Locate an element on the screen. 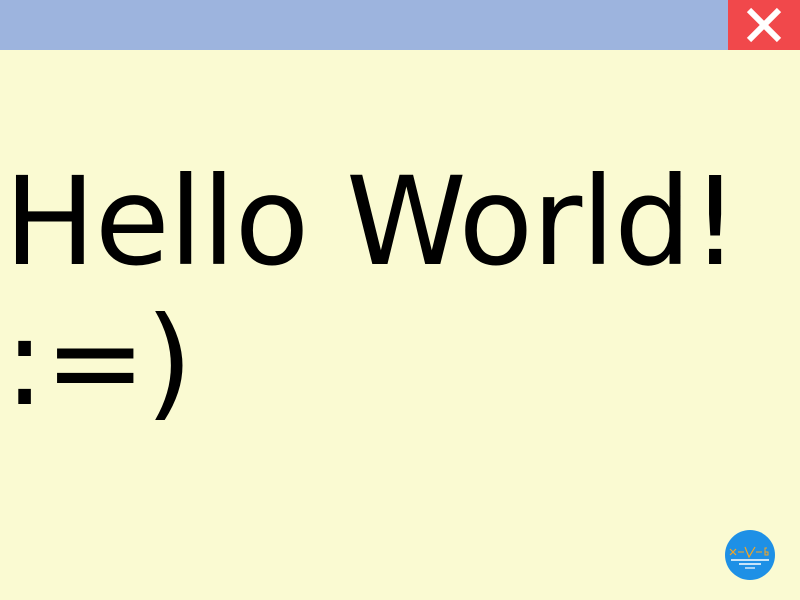 Image resolution: width=800 pixels, height=600 pixels. xyg-logo-icon is located at coordinates (750, 555).